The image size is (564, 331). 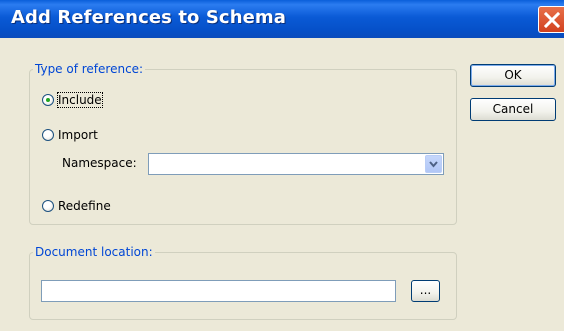 I want to click on cancel-label: Cancel, so click(x=513, y=109).